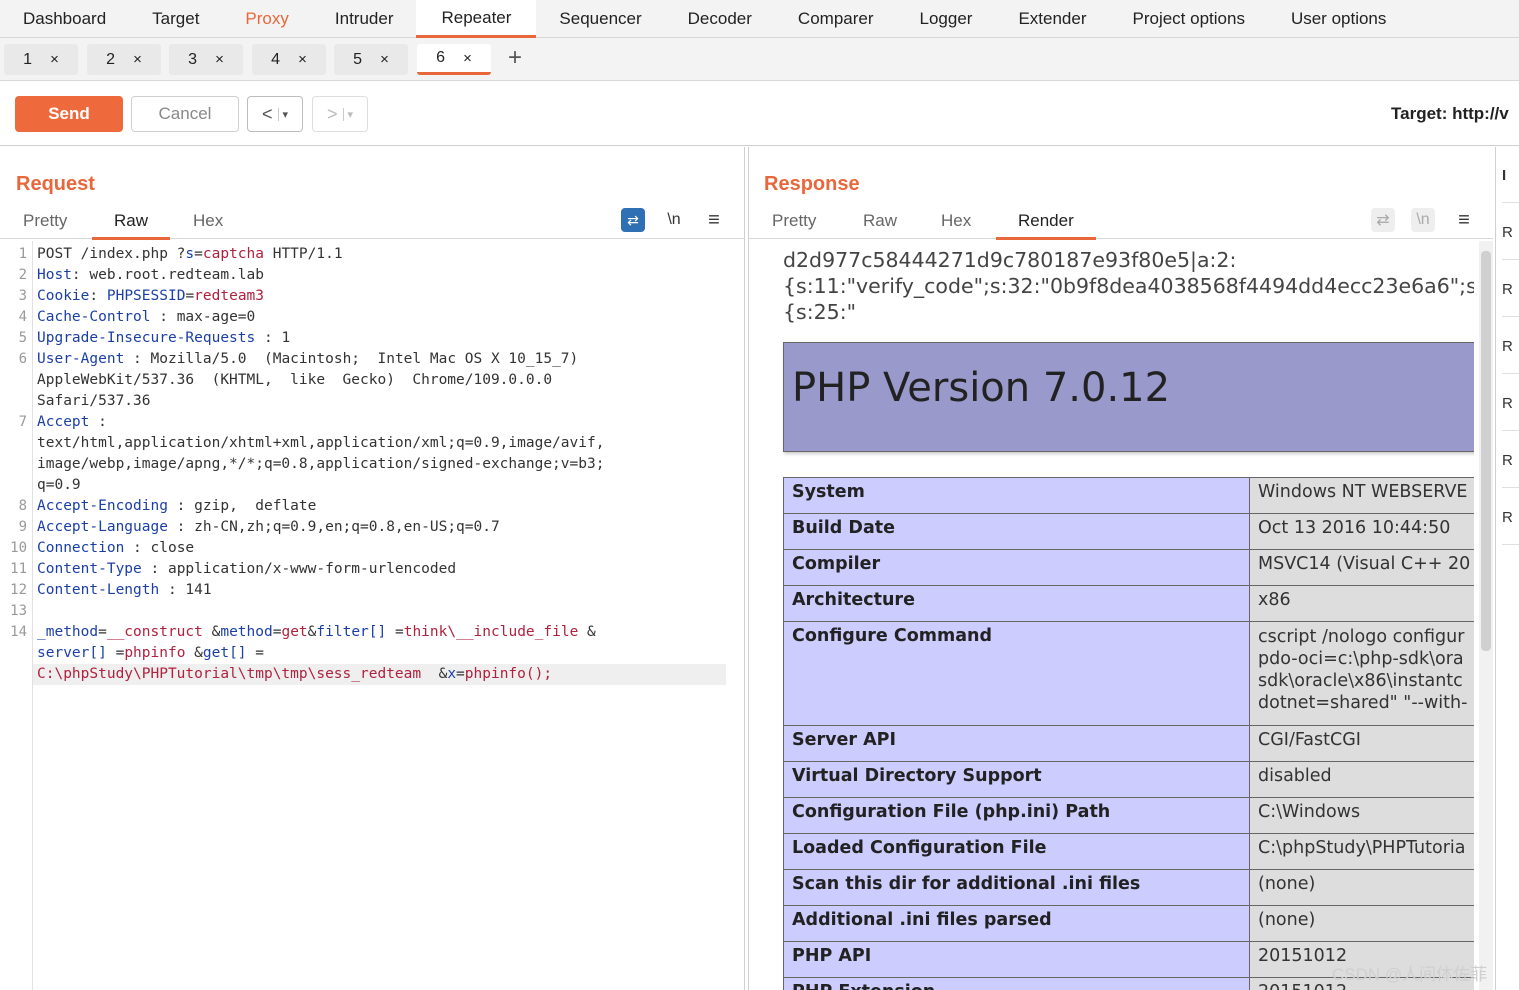 The height and width of the screenshot is (990, 1519). I want to click on phpinfo-row: System Windows NT WEBSERVE, so click(1128, 495).